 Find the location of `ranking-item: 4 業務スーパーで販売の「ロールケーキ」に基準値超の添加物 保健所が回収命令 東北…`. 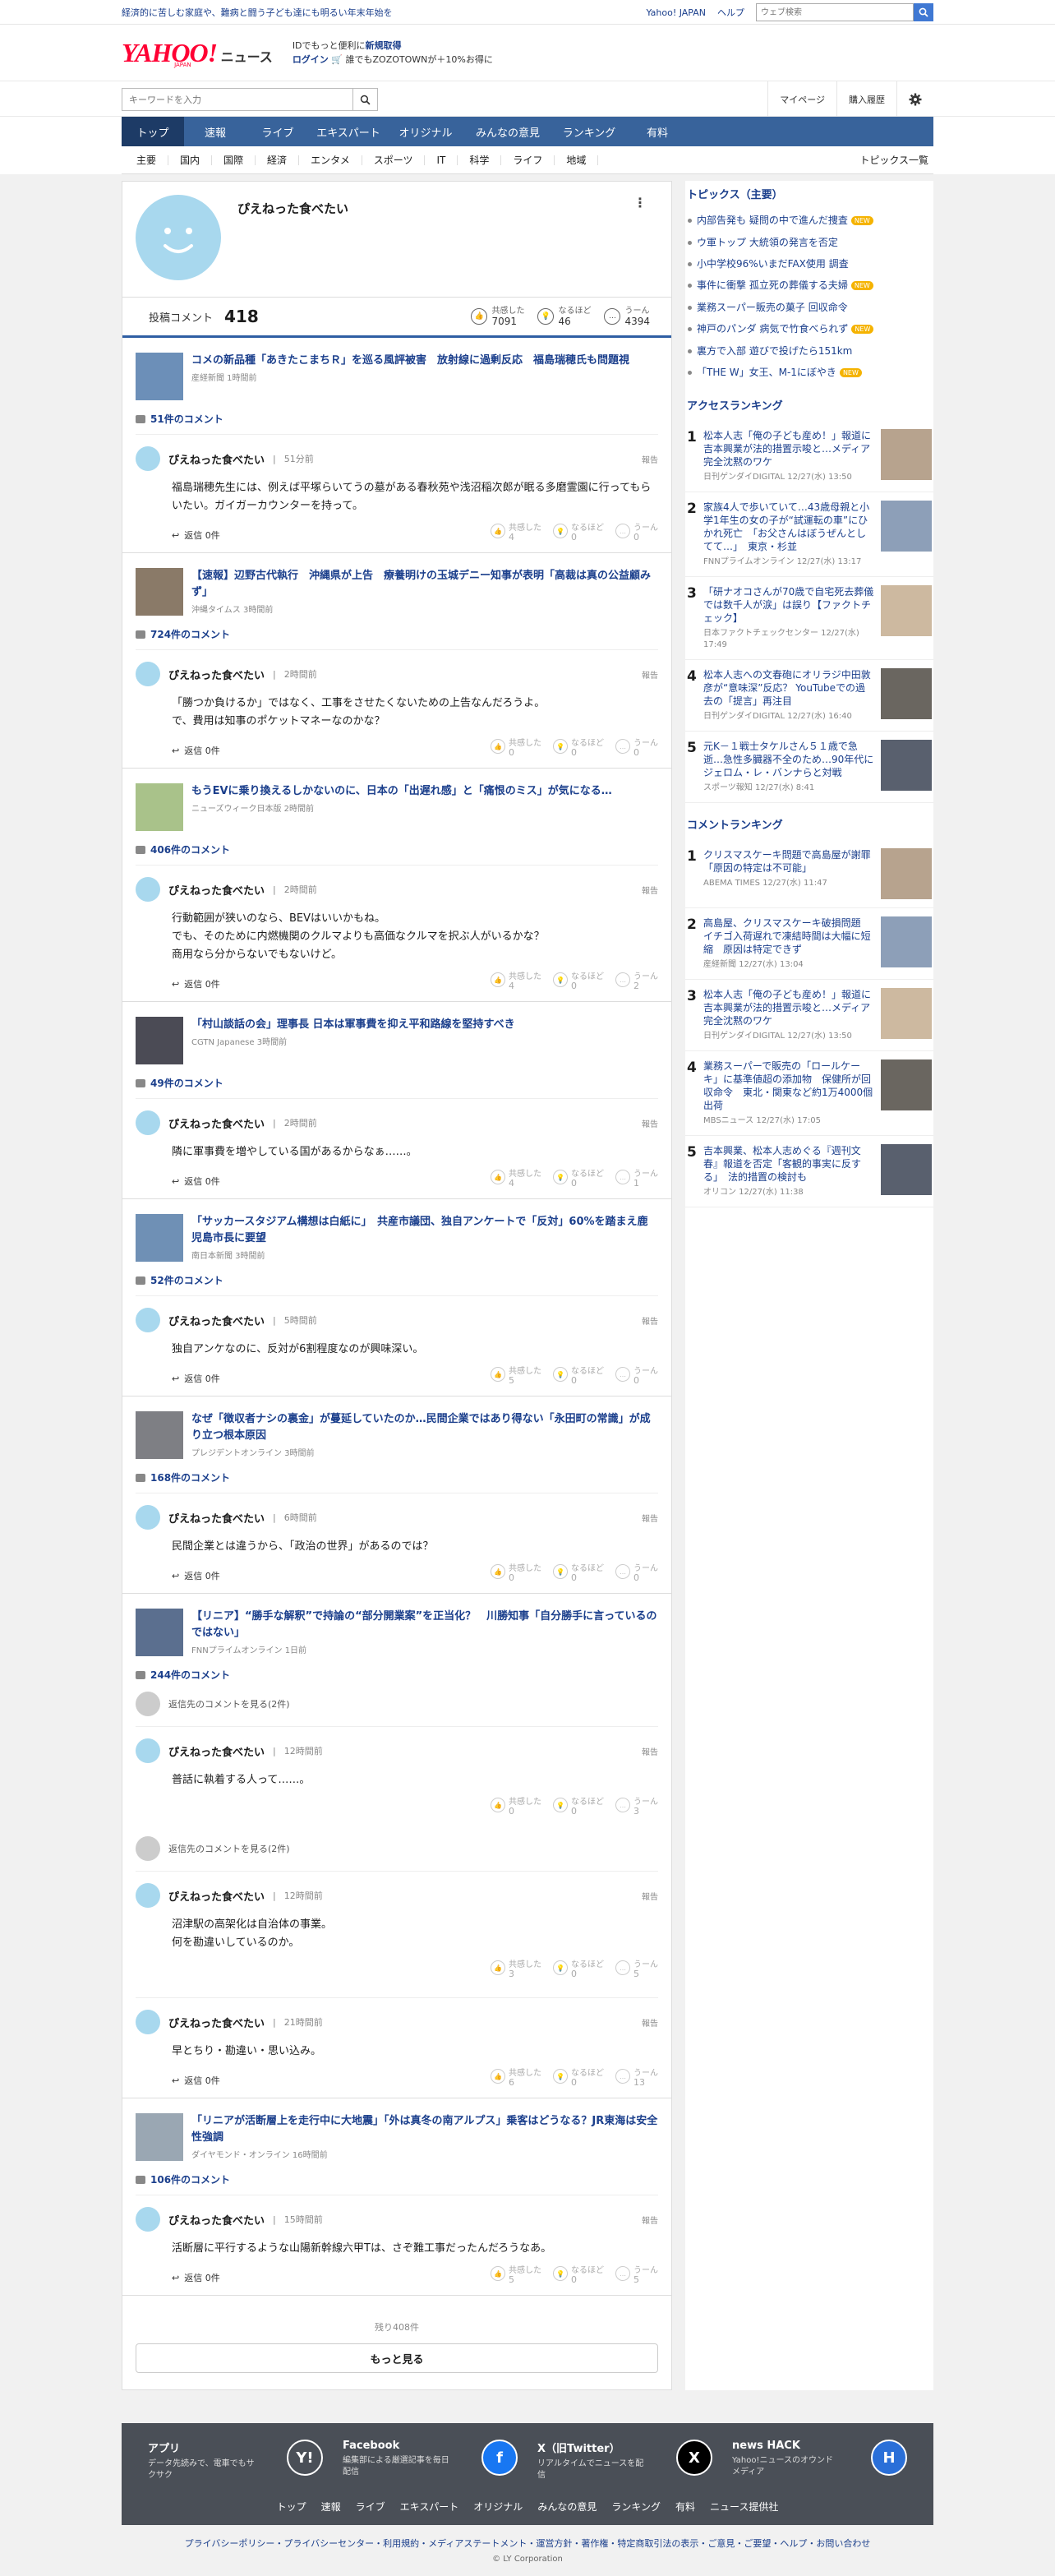

ranking-item: 4 業務スーパーで販売の「ロールケーキ」に基準値超の添加物 保健所が回収命令 東北… is located at coordinates (809, 1093).